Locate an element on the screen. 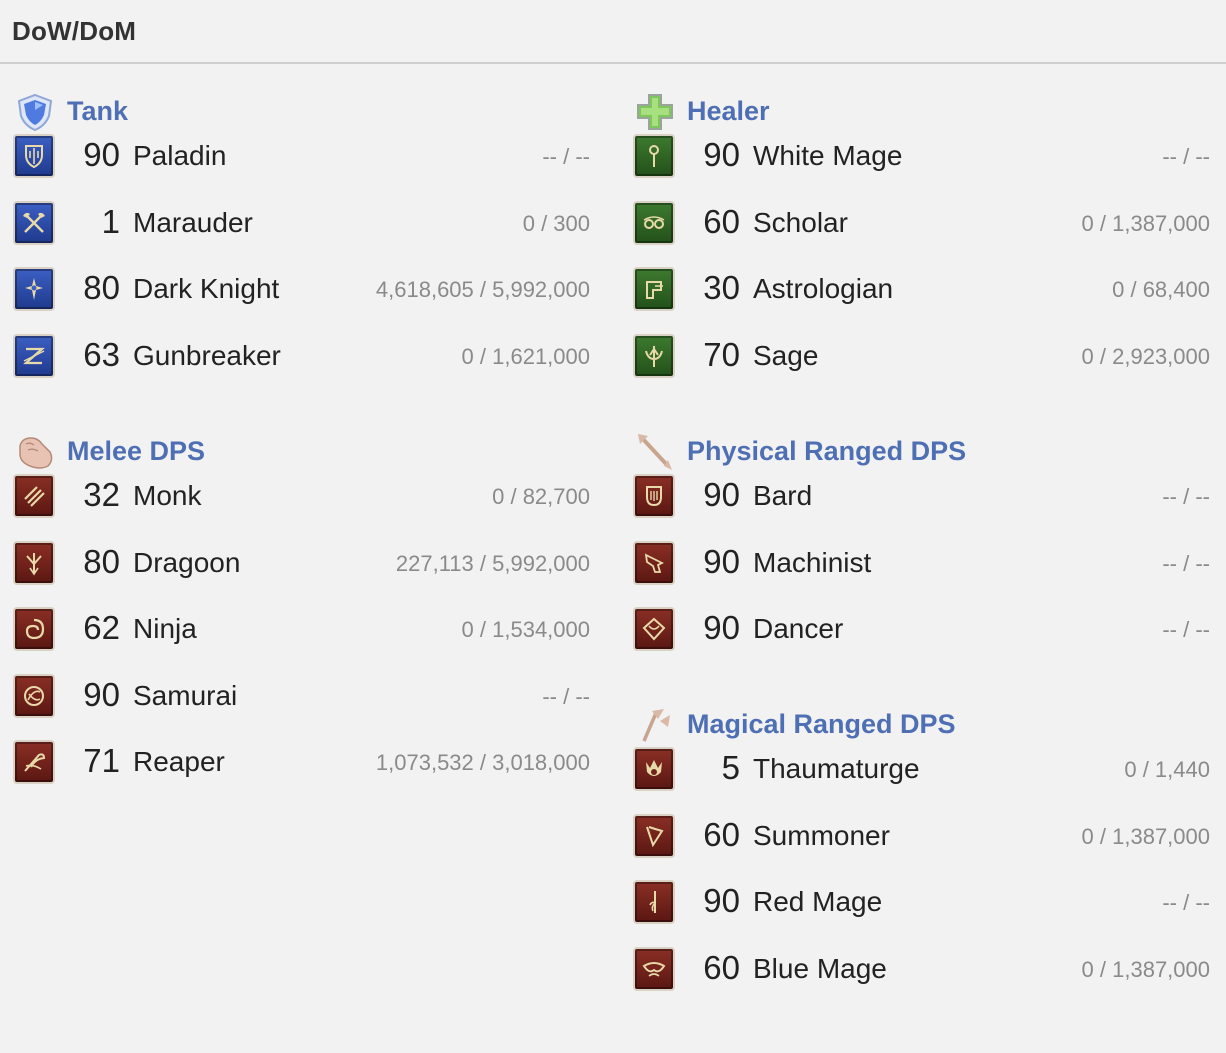 The width and height of the screenshot is (1226, 1053). job-exp: 0 / 1,534,000 is located at coordinates (525, 629).